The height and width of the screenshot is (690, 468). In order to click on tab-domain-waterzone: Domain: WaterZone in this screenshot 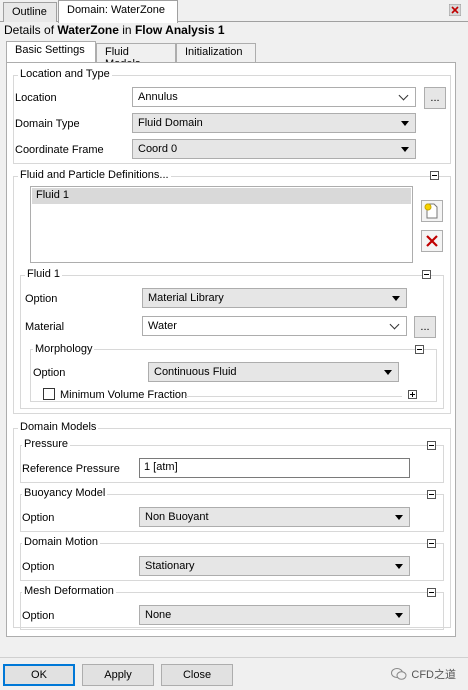, I will do `click(118, 11)`.